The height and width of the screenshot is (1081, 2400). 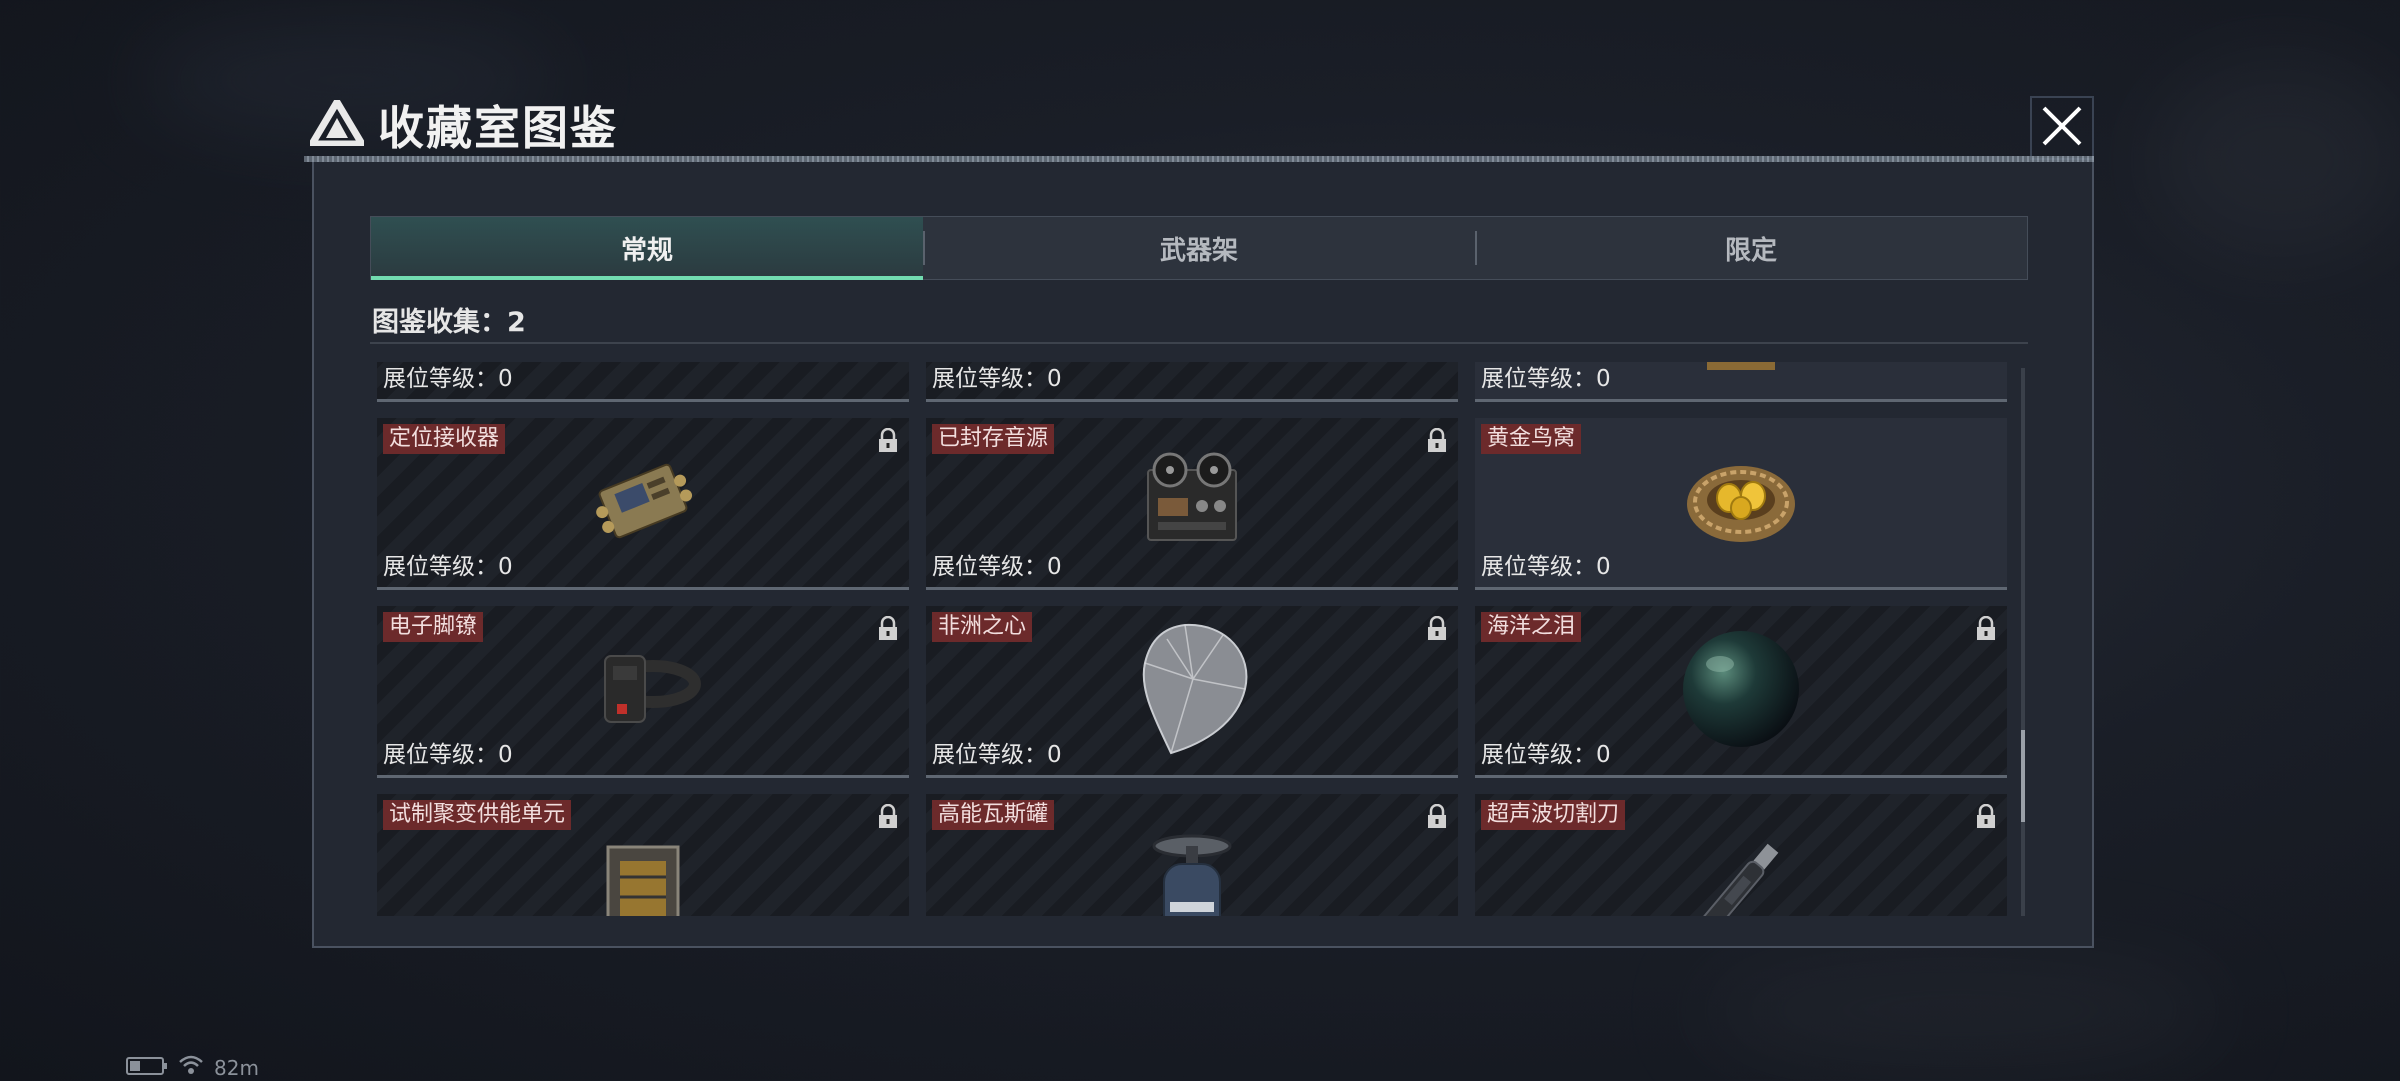 I want to click on tab-bar: 常规 武器架 限定, so click(x=1199, y=248).